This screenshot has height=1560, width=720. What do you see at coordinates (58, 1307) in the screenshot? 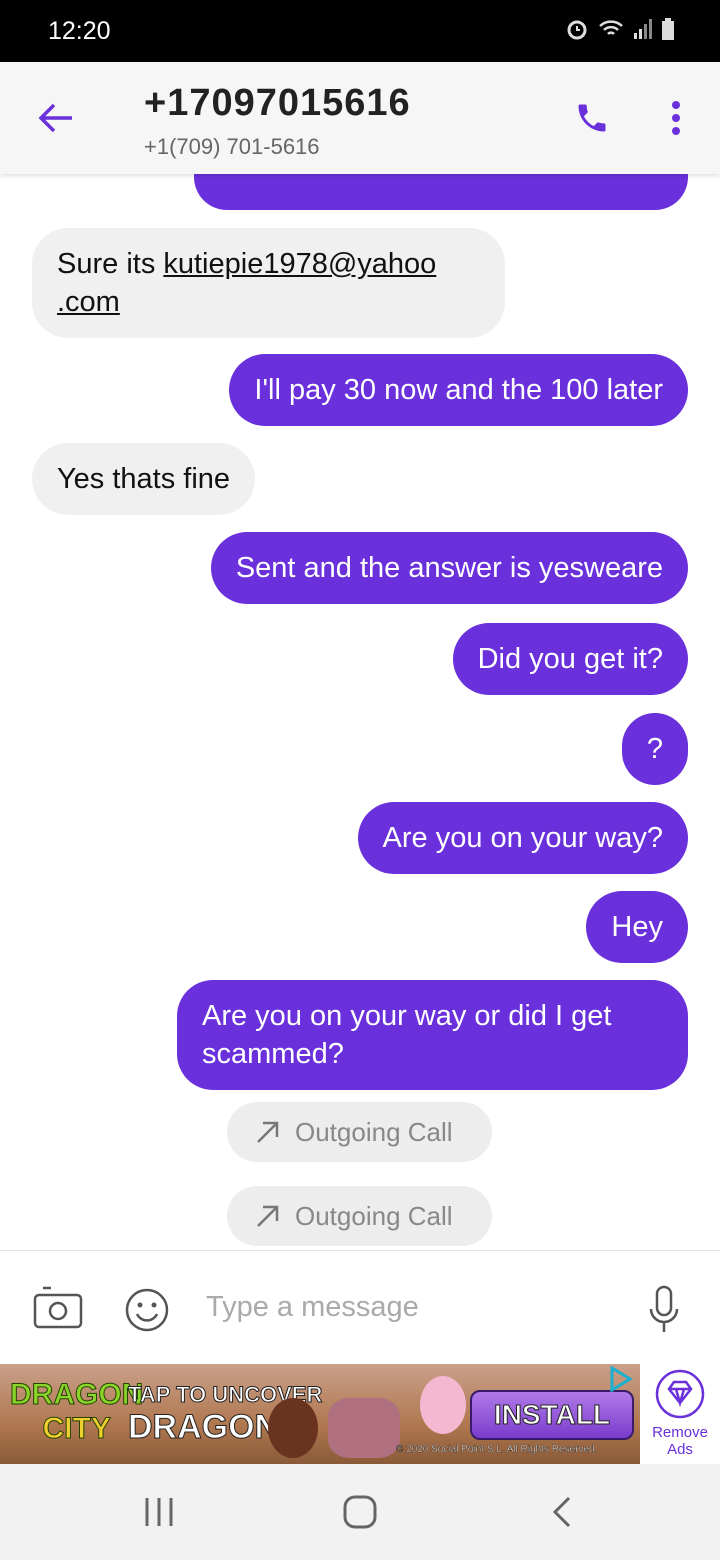
I see `camera-icon` at bounding box center [58, 1307].